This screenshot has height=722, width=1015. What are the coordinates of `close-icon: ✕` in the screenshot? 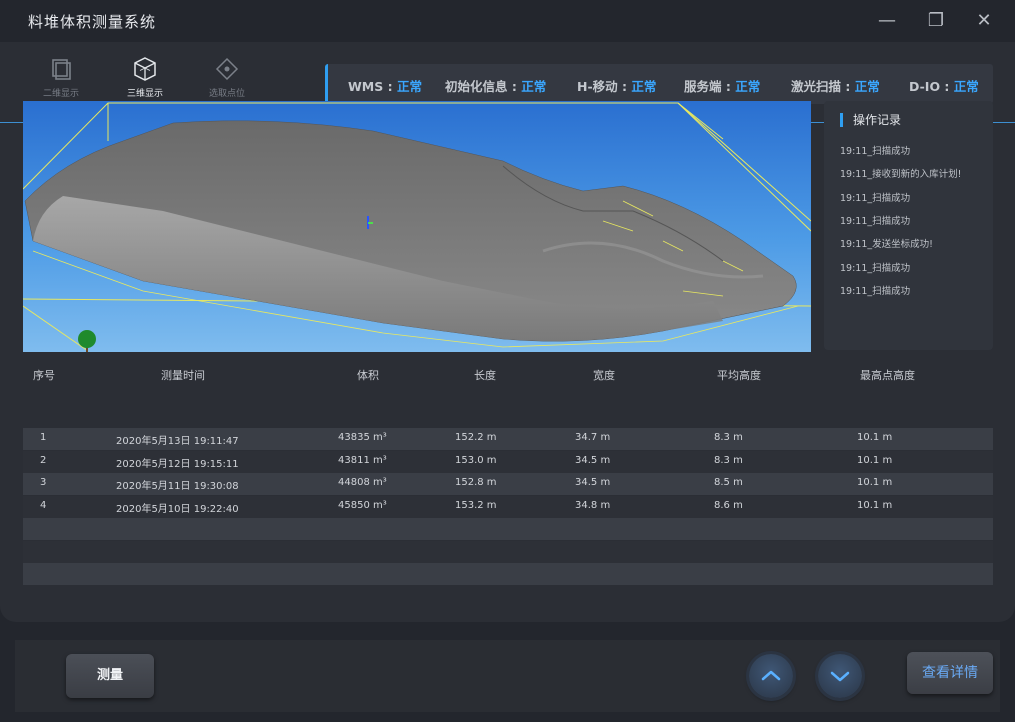 It's located at (984, 21).